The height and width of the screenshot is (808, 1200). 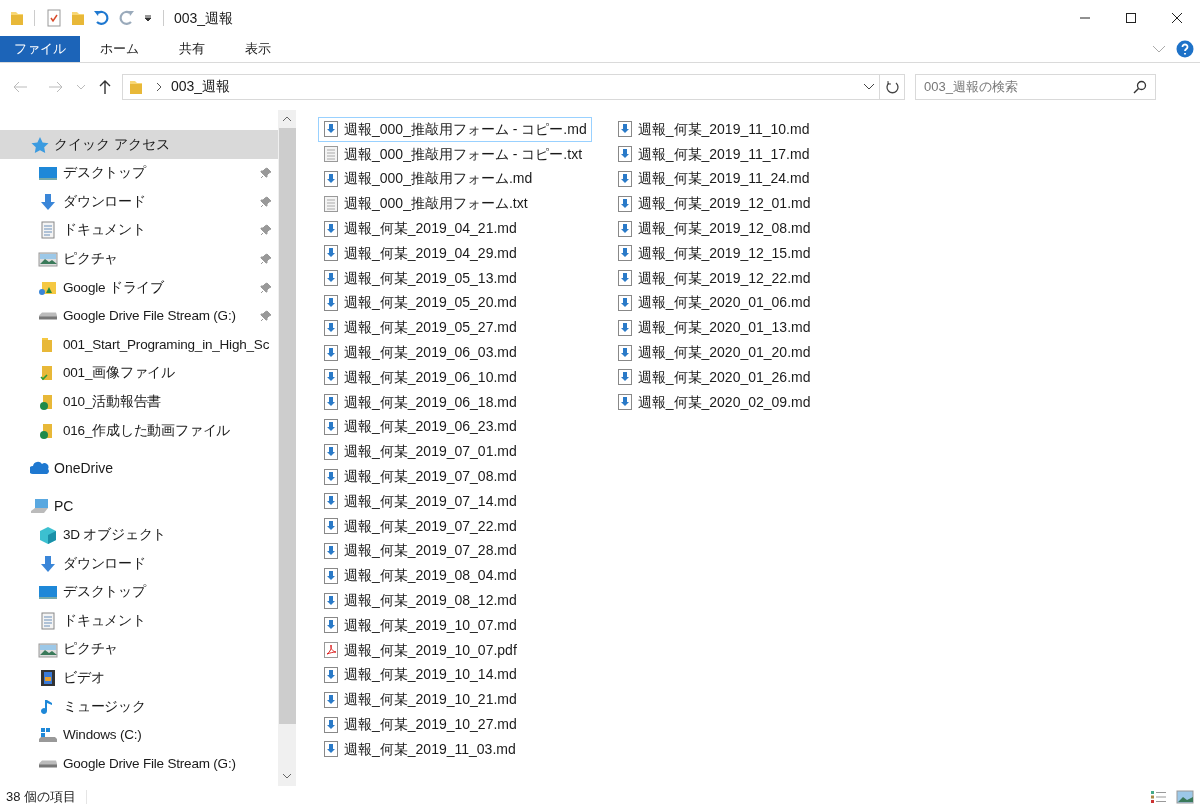 What do you see at coordinates (139, 287) in the screenshot?
I see `nav-item: Google ドライブ` at bounding box center [139, 287].